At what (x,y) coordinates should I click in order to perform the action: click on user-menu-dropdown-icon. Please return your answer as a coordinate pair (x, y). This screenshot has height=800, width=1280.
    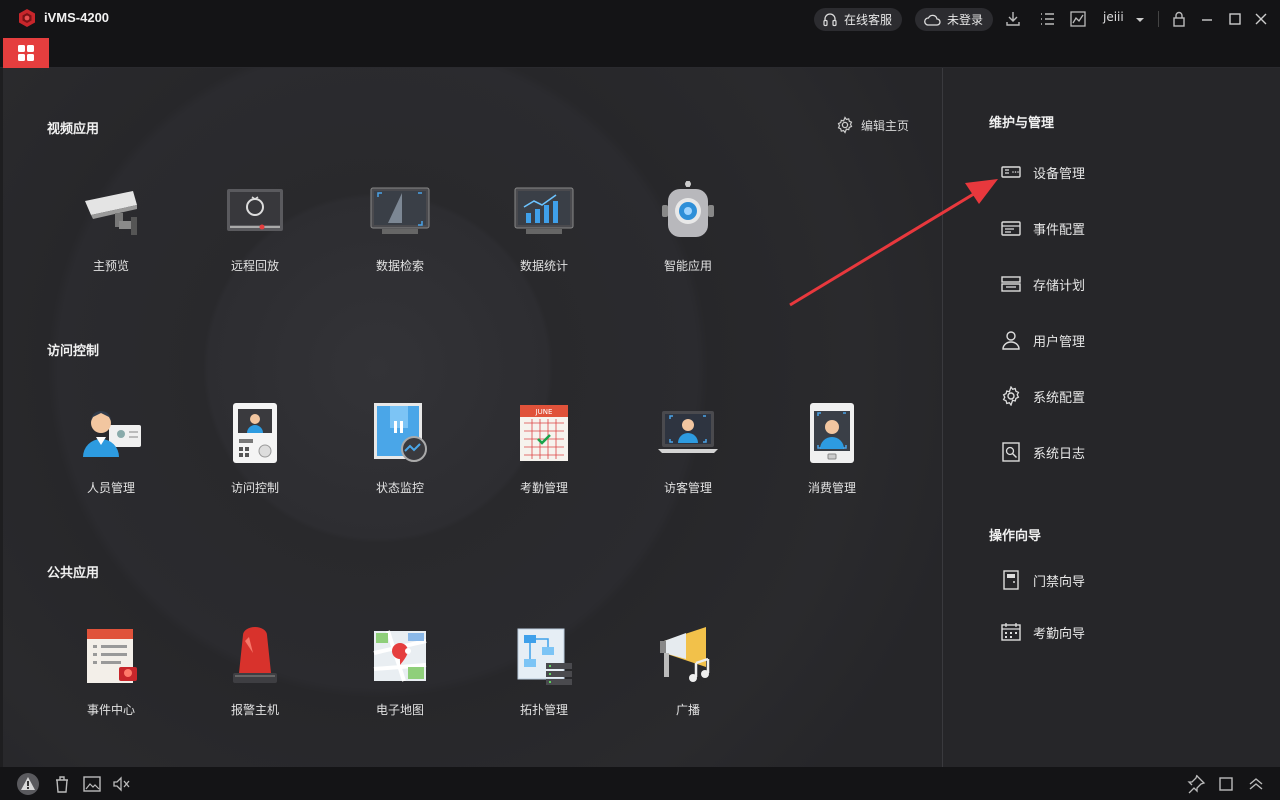
    Looking at the image, I should click on (1140, 20).